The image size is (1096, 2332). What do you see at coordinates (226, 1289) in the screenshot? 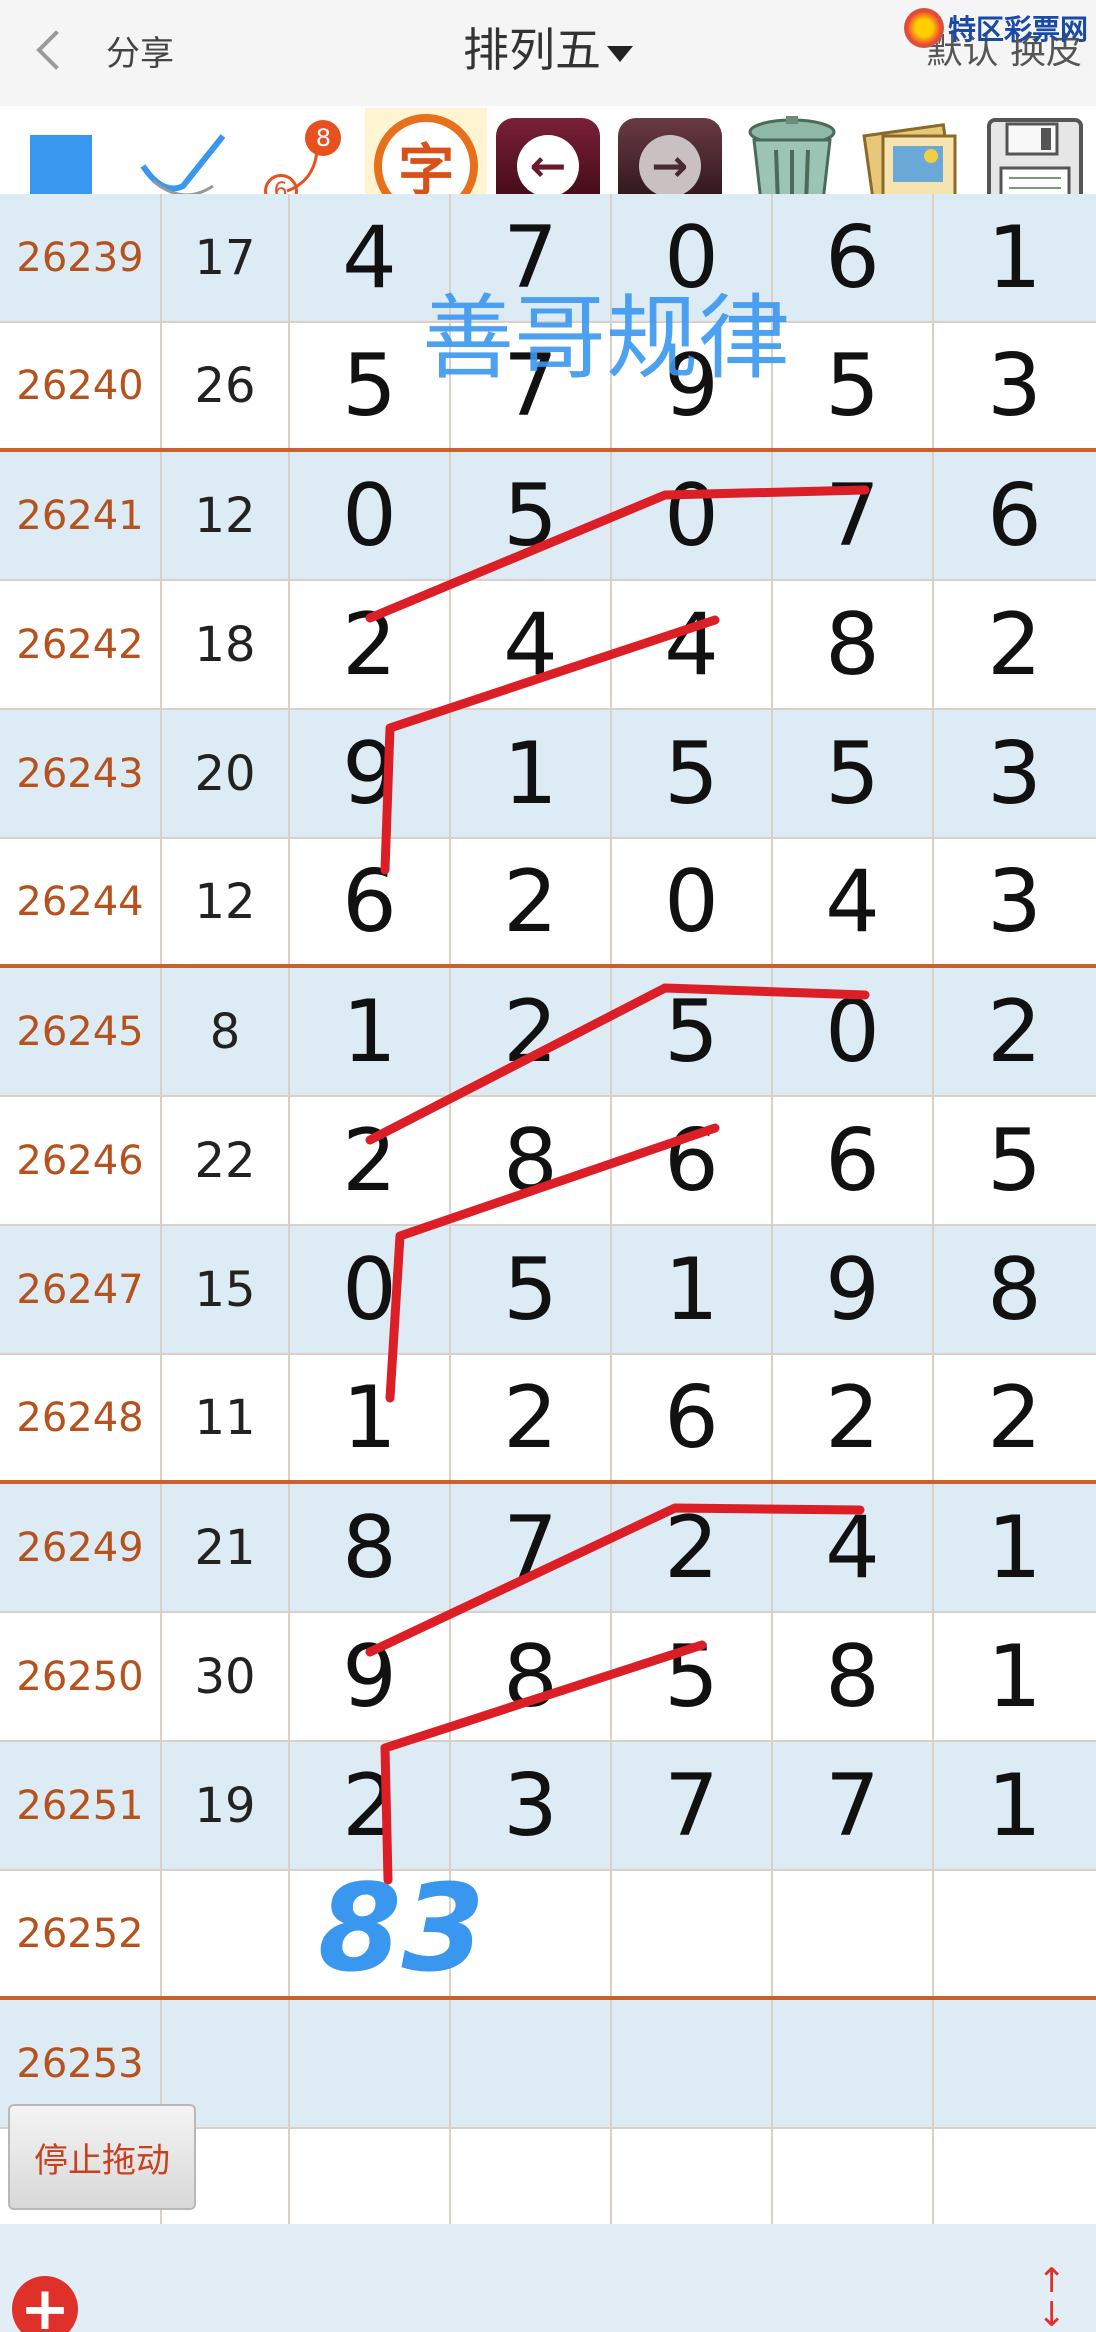
I see `digit-sum: 15` at bounding box center [226, 1289].